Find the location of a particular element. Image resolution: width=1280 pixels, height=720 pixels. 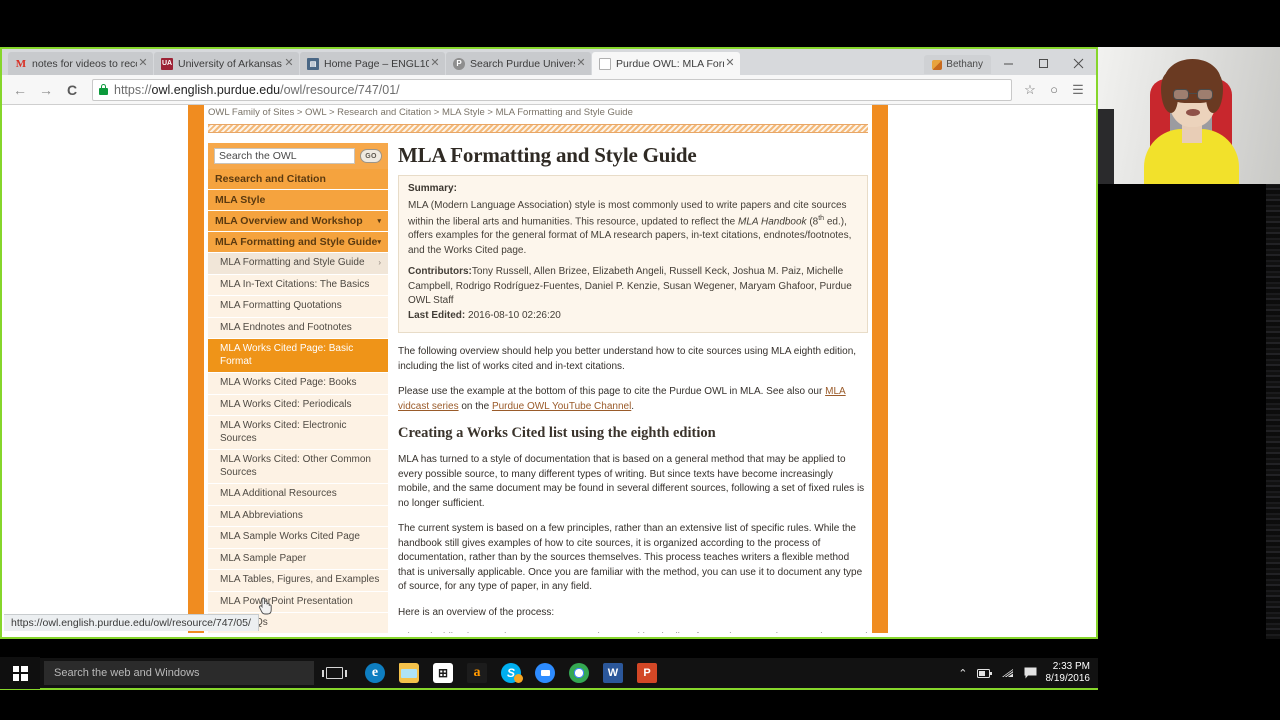

page-title: MLA Formatting and Style Guide is located at coordinates (547, 155).